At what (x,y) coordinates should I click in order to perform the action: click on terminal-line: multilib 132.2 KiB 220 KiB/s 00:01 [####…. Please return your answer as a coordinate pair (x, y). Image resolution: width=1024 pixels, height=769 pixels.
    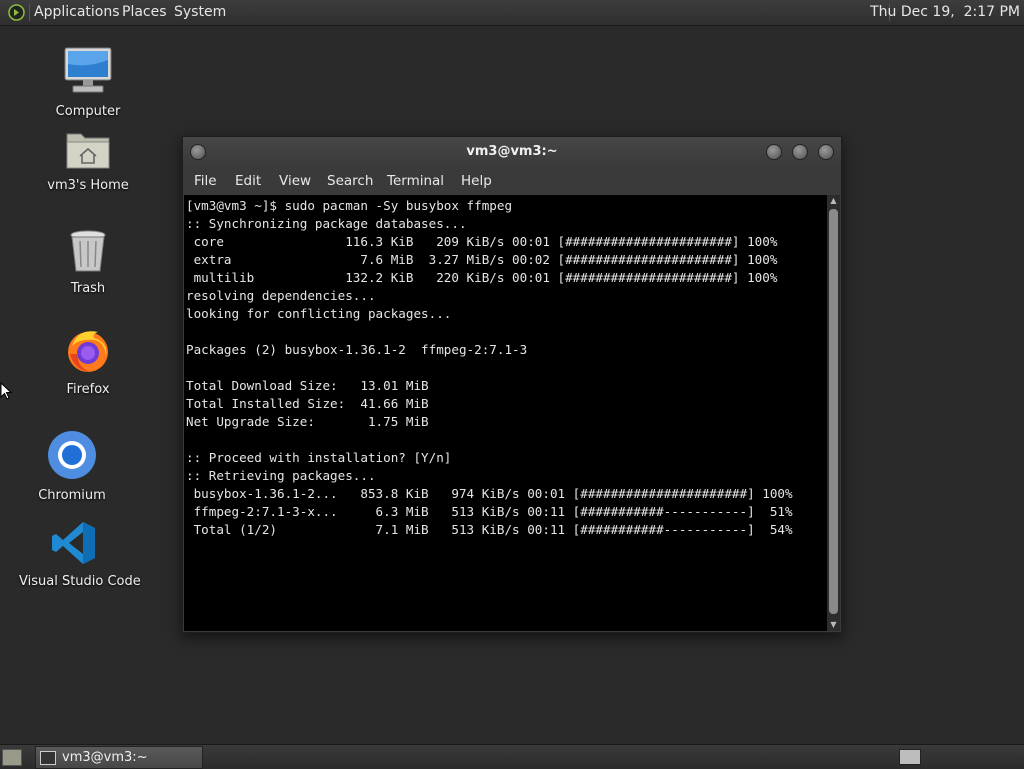
    Looking at the image, I should click on (482, 277).